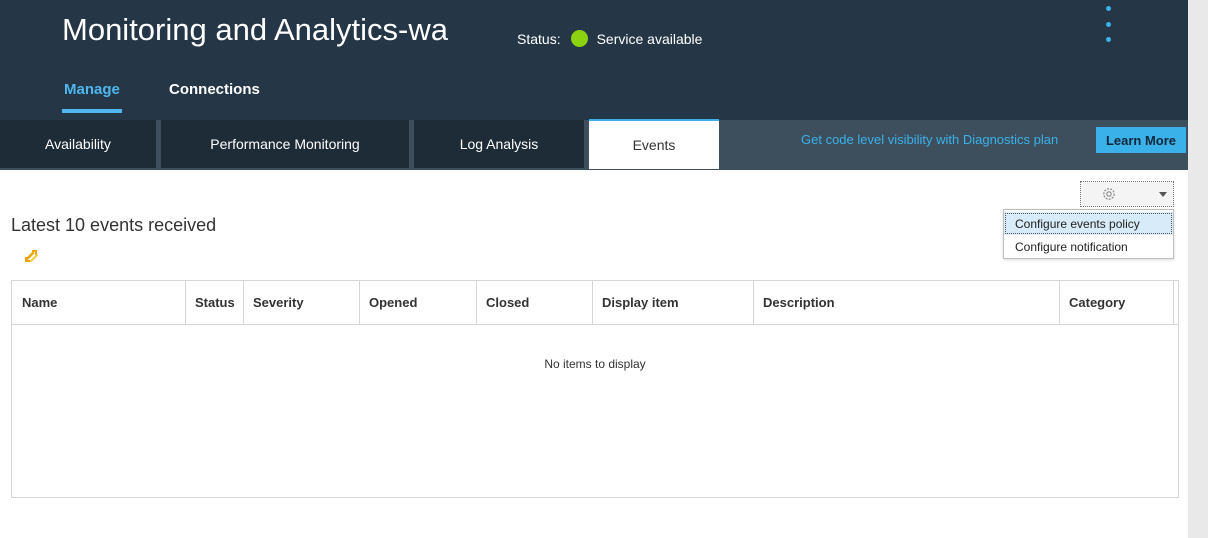  I want to click on refresh-icon, so click(32, 256).